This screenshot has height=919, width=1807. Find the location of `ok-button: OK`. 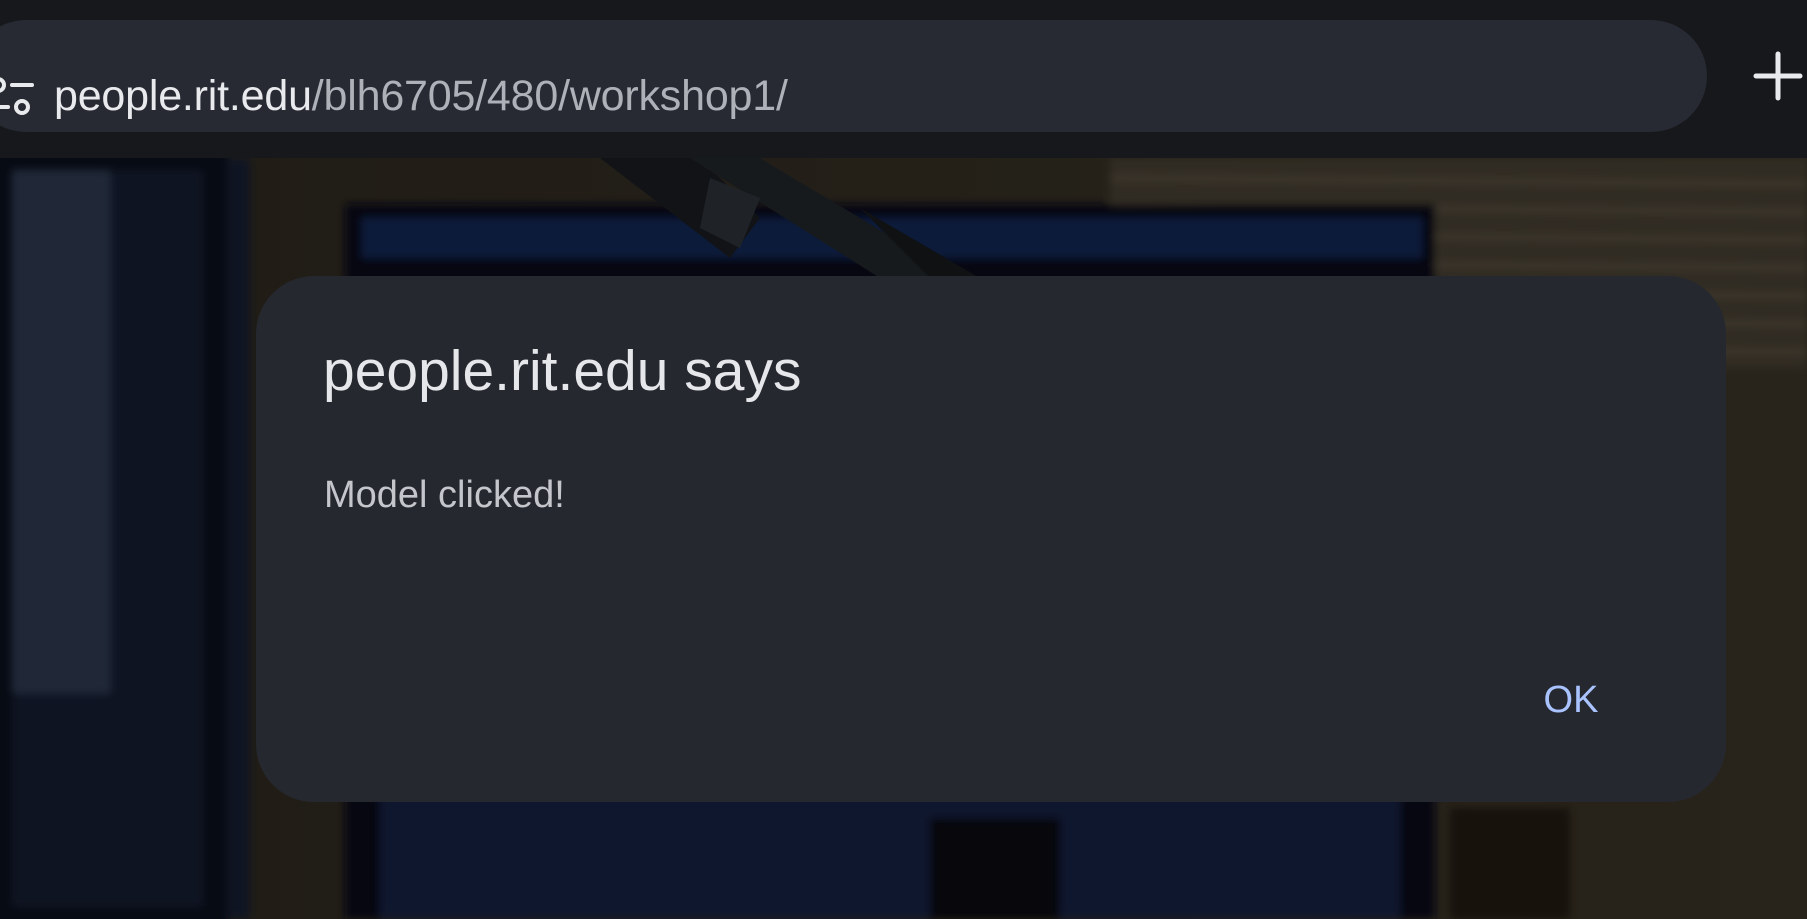

ok-button: OK is located at coordinates (1571, 700).